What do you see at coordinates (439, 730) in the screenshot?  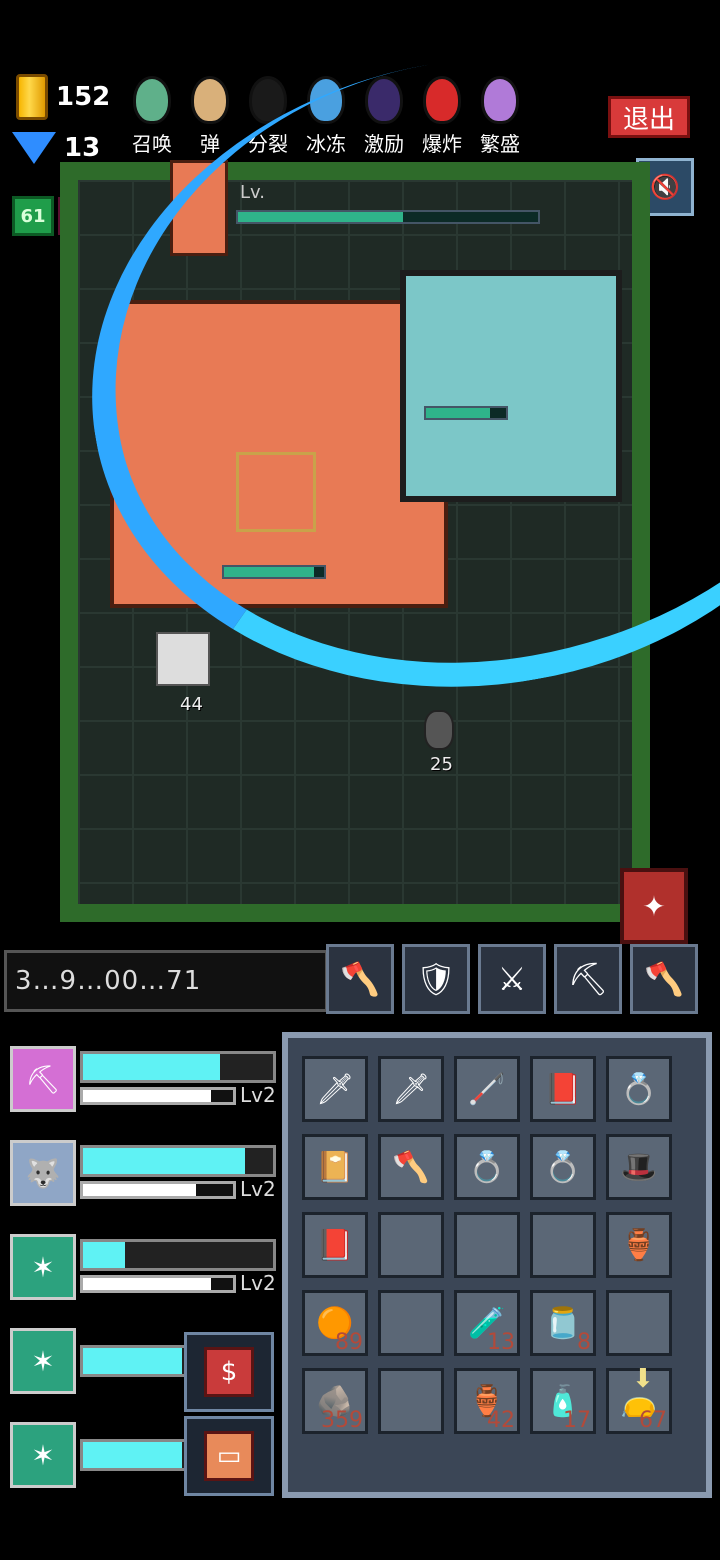 I see `stone-drop-icon` at bounding box center [439, 730].